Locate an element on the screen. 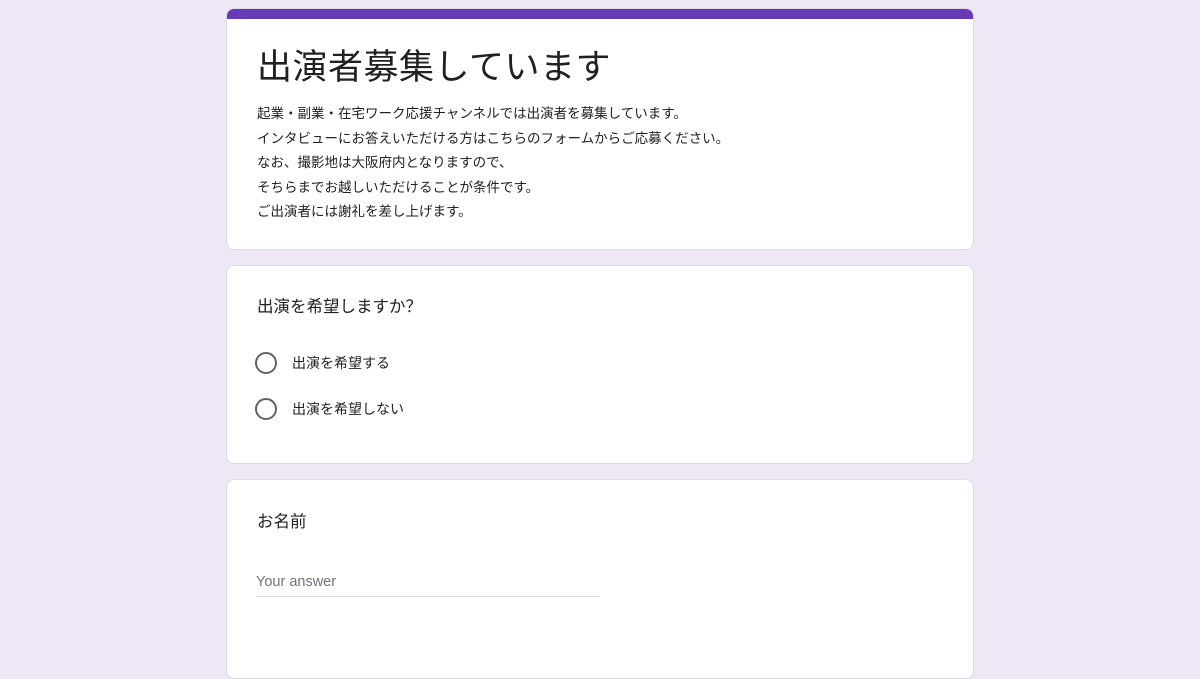 This screenshot has height=679, width=1200. theme-accent-bar is located at coordinates (600, 14).